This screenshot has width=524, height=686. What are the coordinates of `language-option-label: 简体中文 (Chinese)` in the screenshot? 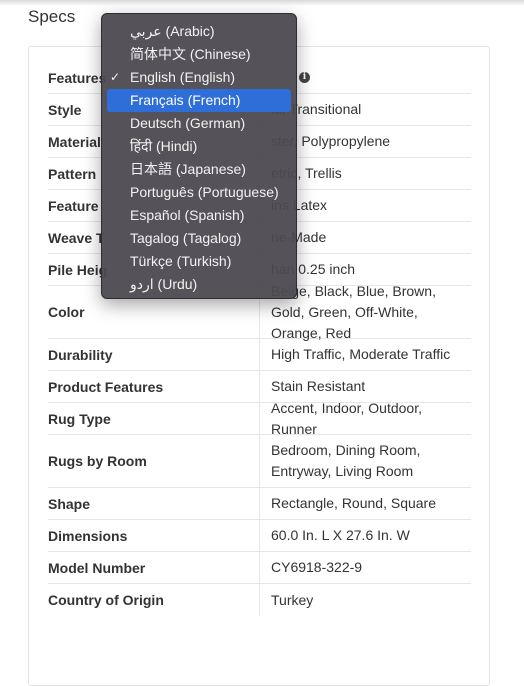 It's located at (190, 54).